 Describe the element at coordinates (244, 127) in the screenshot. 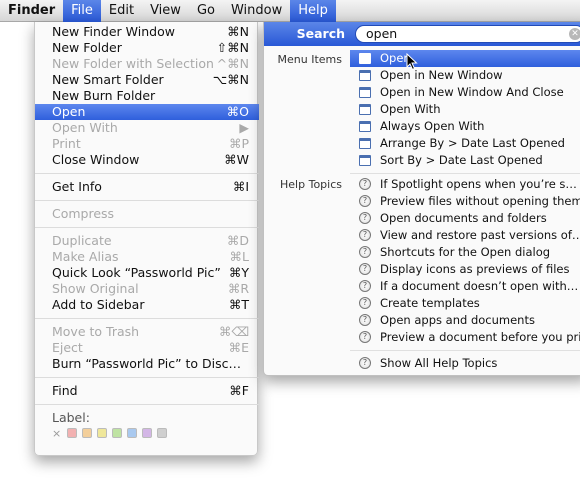

I see `submenu-arrow-icon: ▶` at that location.